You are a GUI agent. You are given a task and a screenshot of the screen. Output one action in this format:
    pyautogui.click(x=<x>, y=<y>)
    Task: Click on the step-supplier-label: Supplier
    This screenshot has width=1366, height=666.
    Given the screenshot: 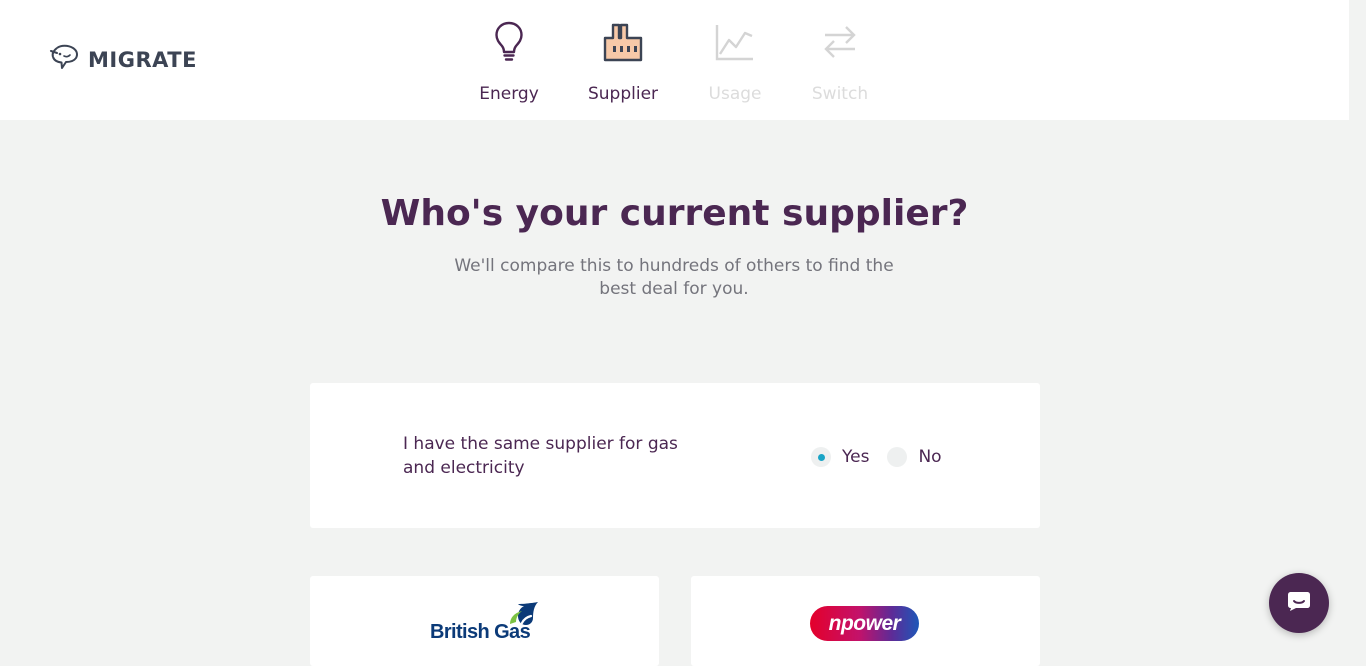 What is the action you would take?
    pyautogui.click(x=623, y=94)
    